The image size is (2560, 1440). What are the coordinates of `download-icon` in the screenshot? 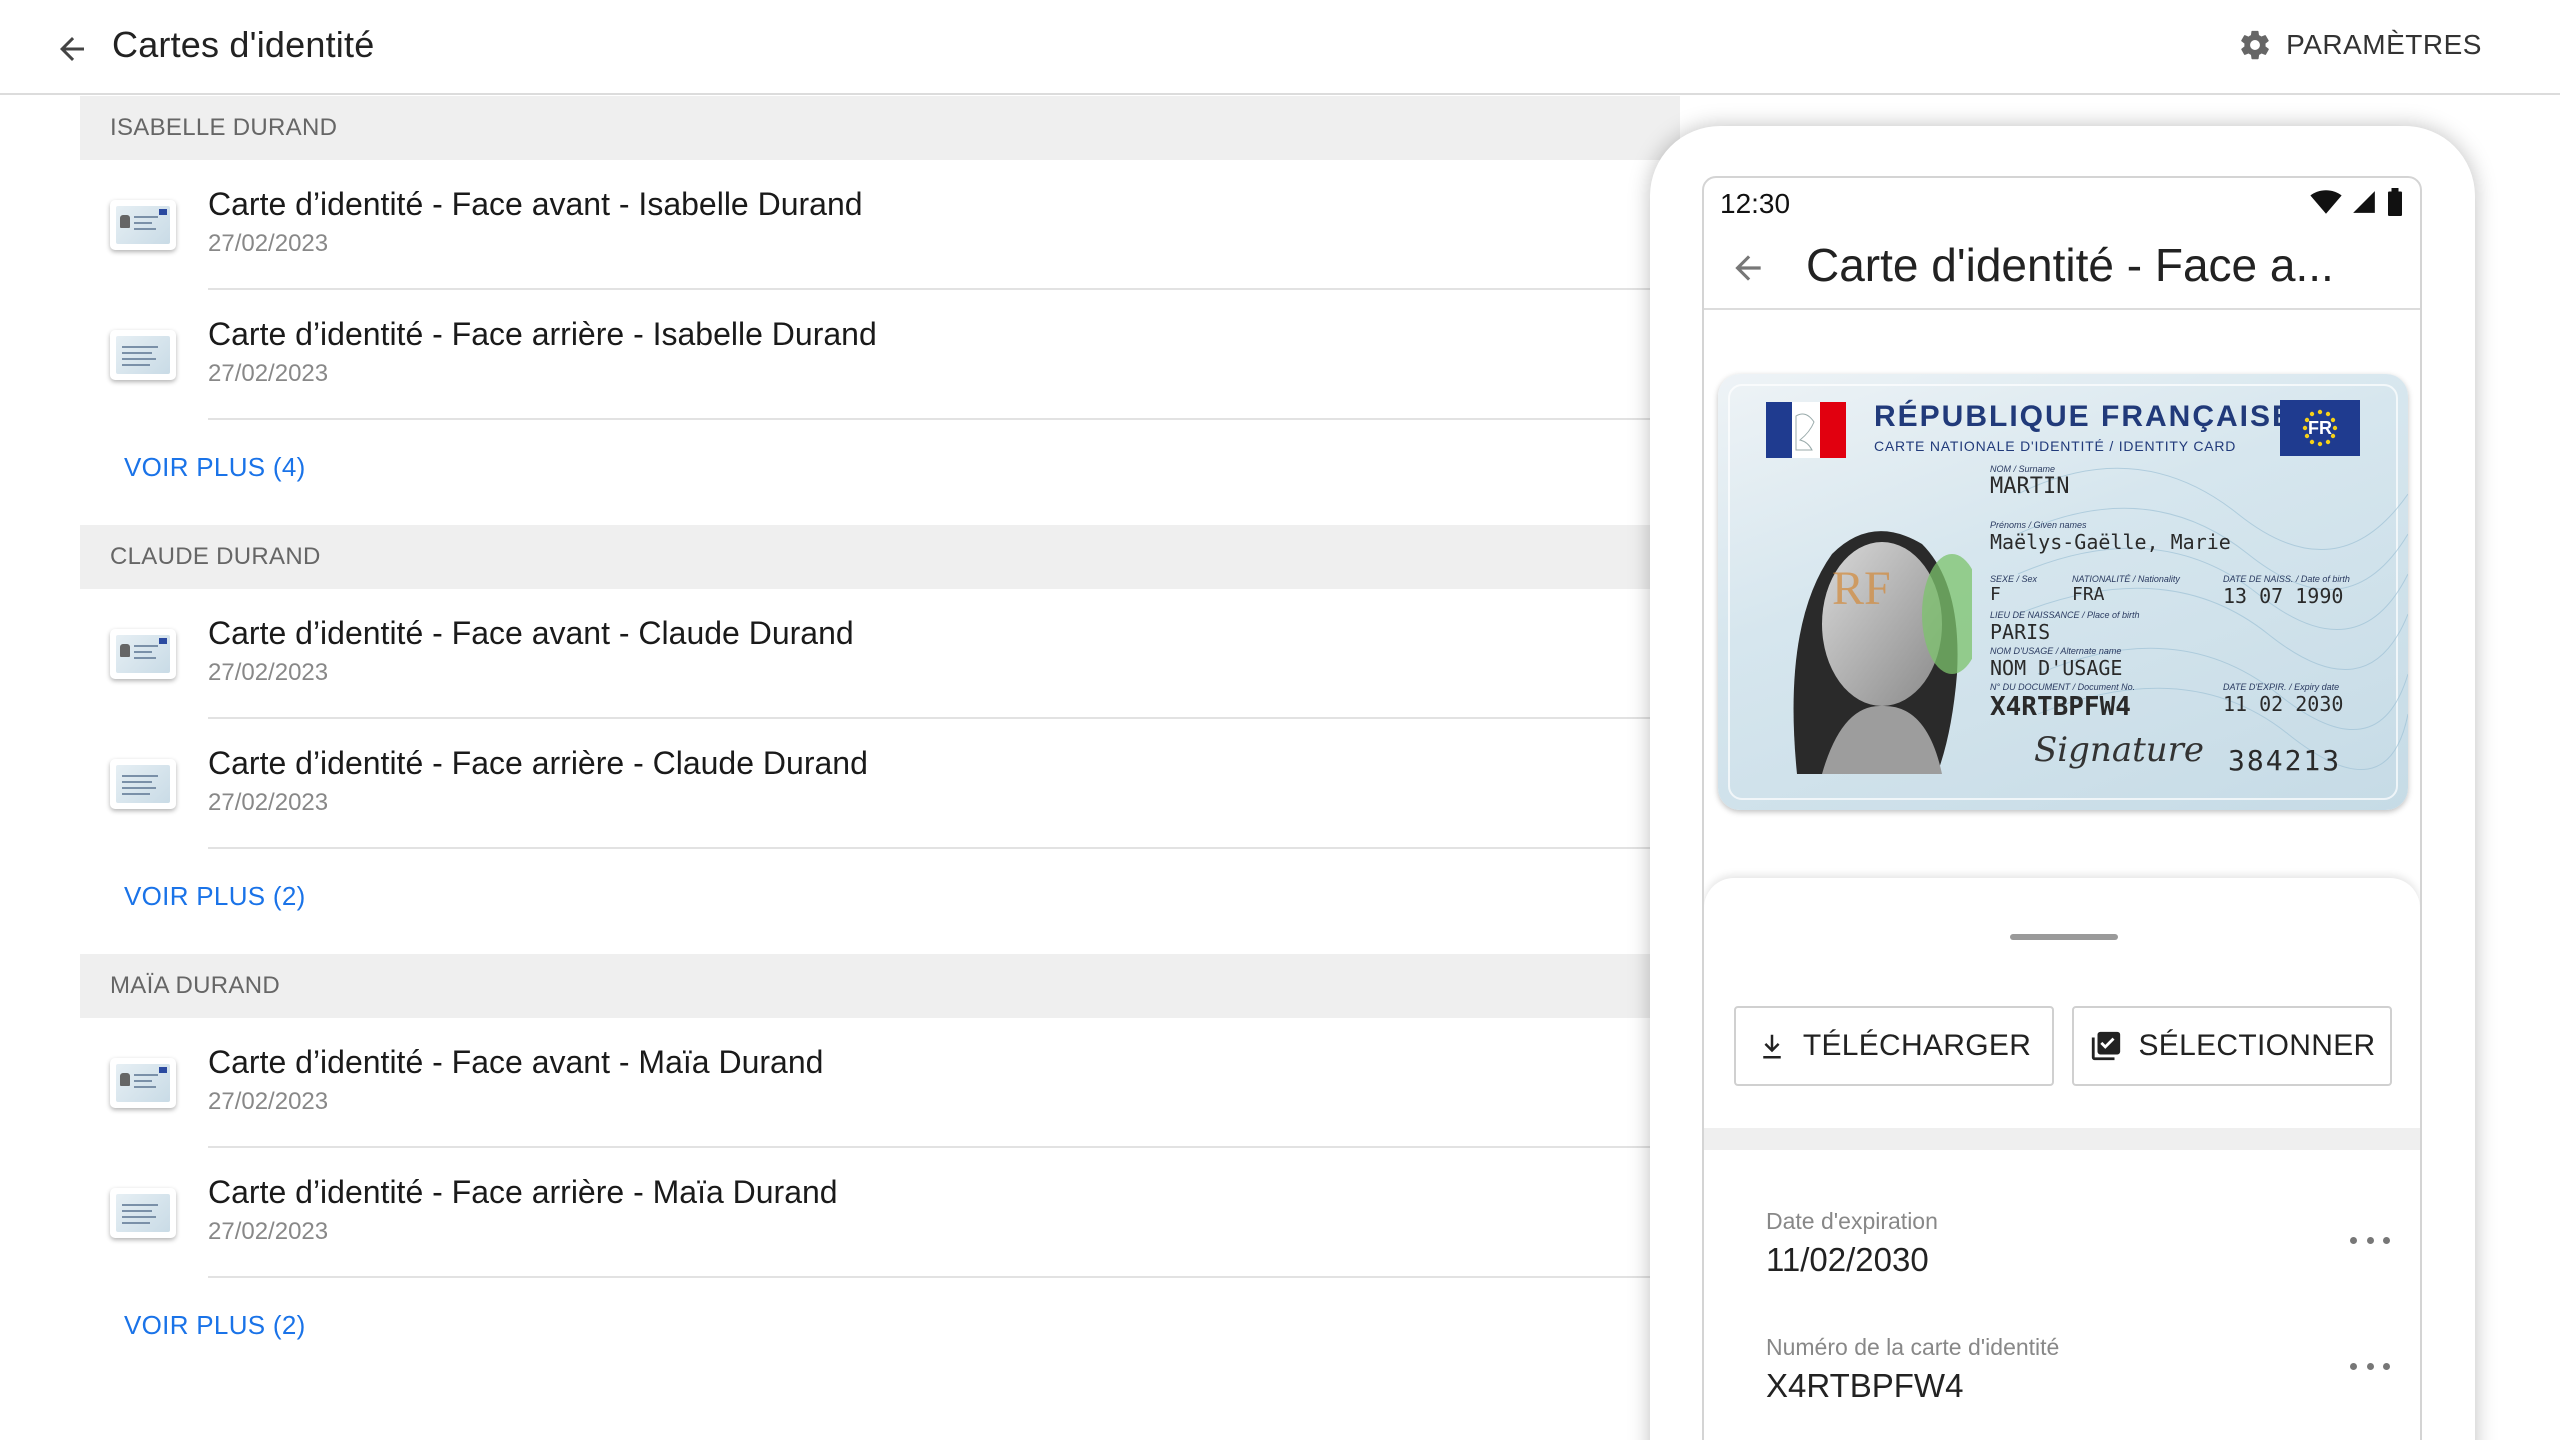 It's located at (1772, 1046).